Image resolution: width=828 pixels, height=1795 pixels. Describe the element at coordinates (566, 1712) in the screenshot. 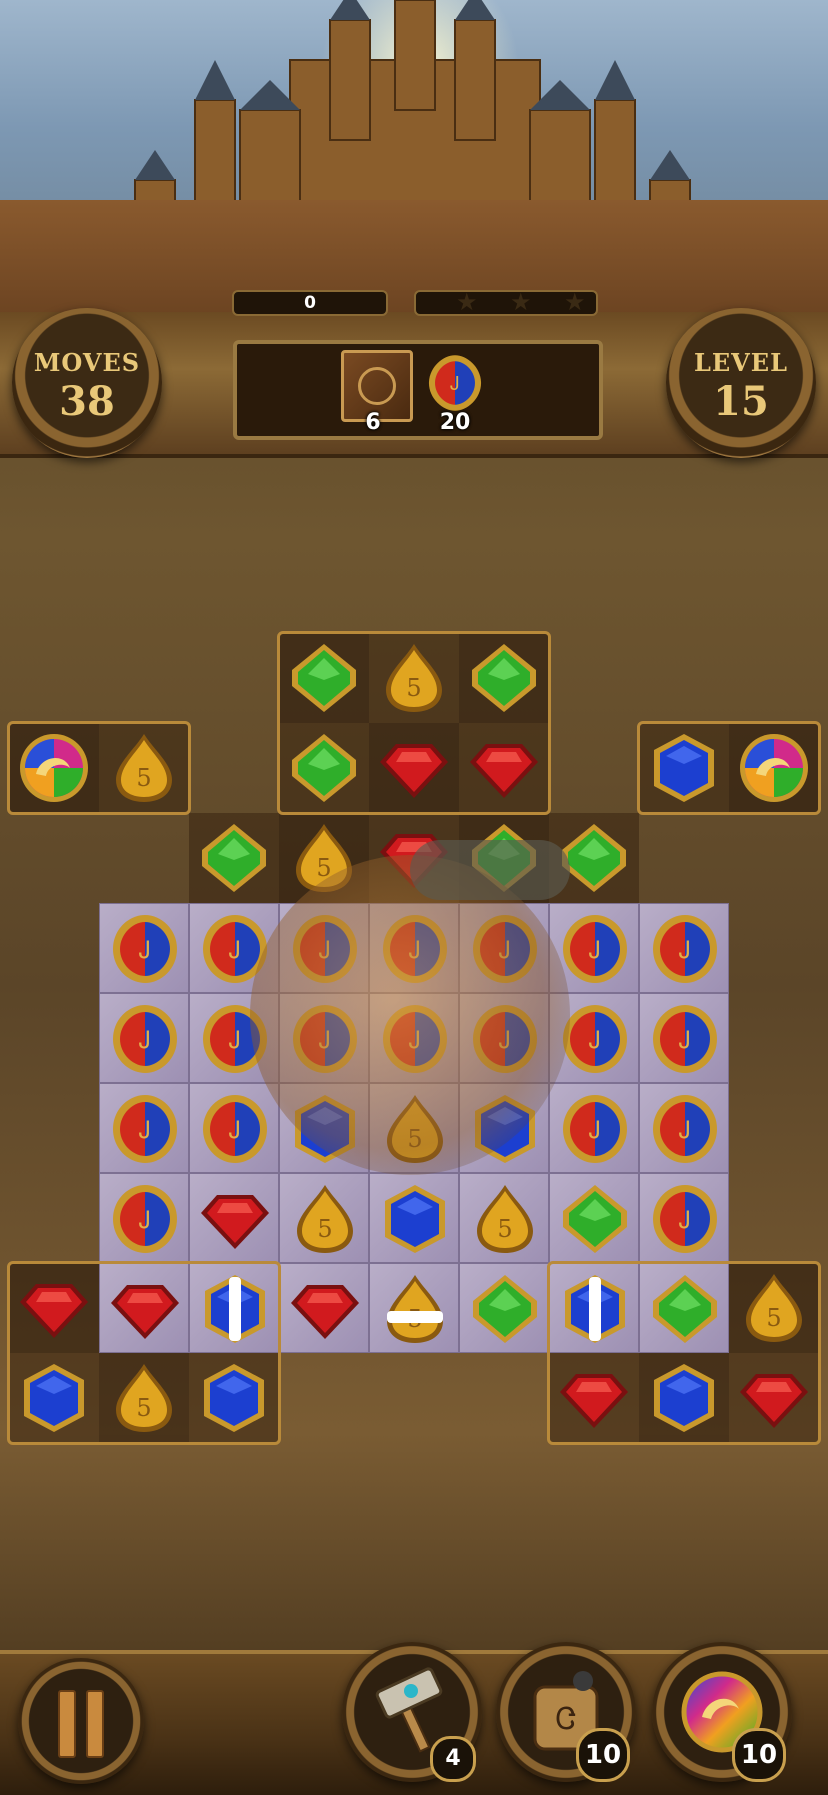

I see `bomb-booster-button: Ꮳ 10` at that location.